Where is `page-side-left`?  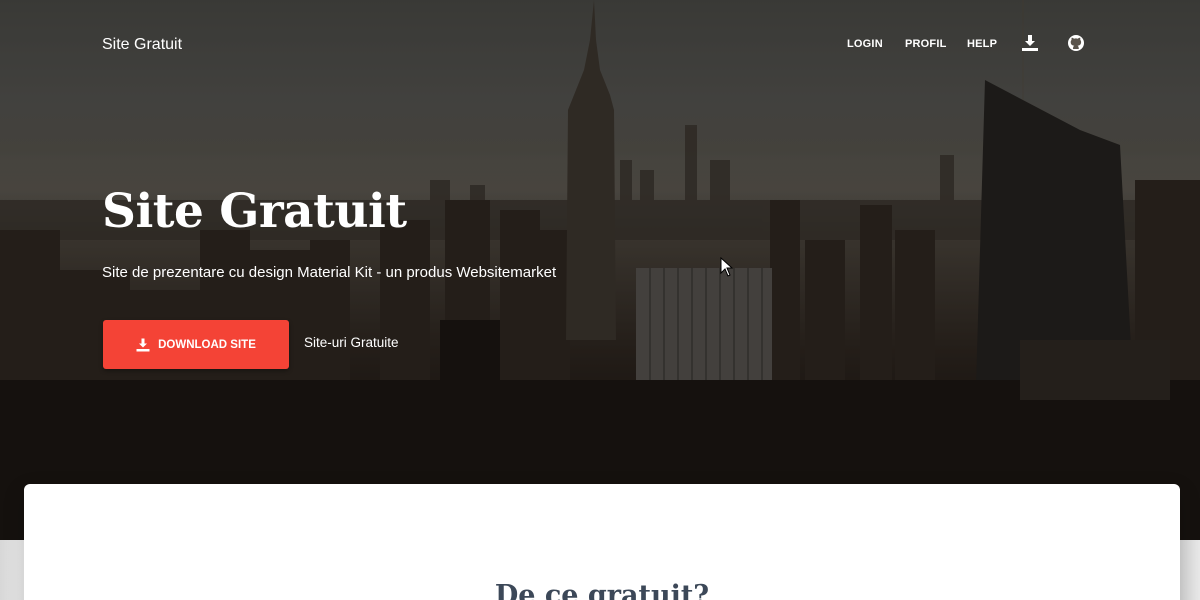 page-side-left is located at coordinates (12, 570).